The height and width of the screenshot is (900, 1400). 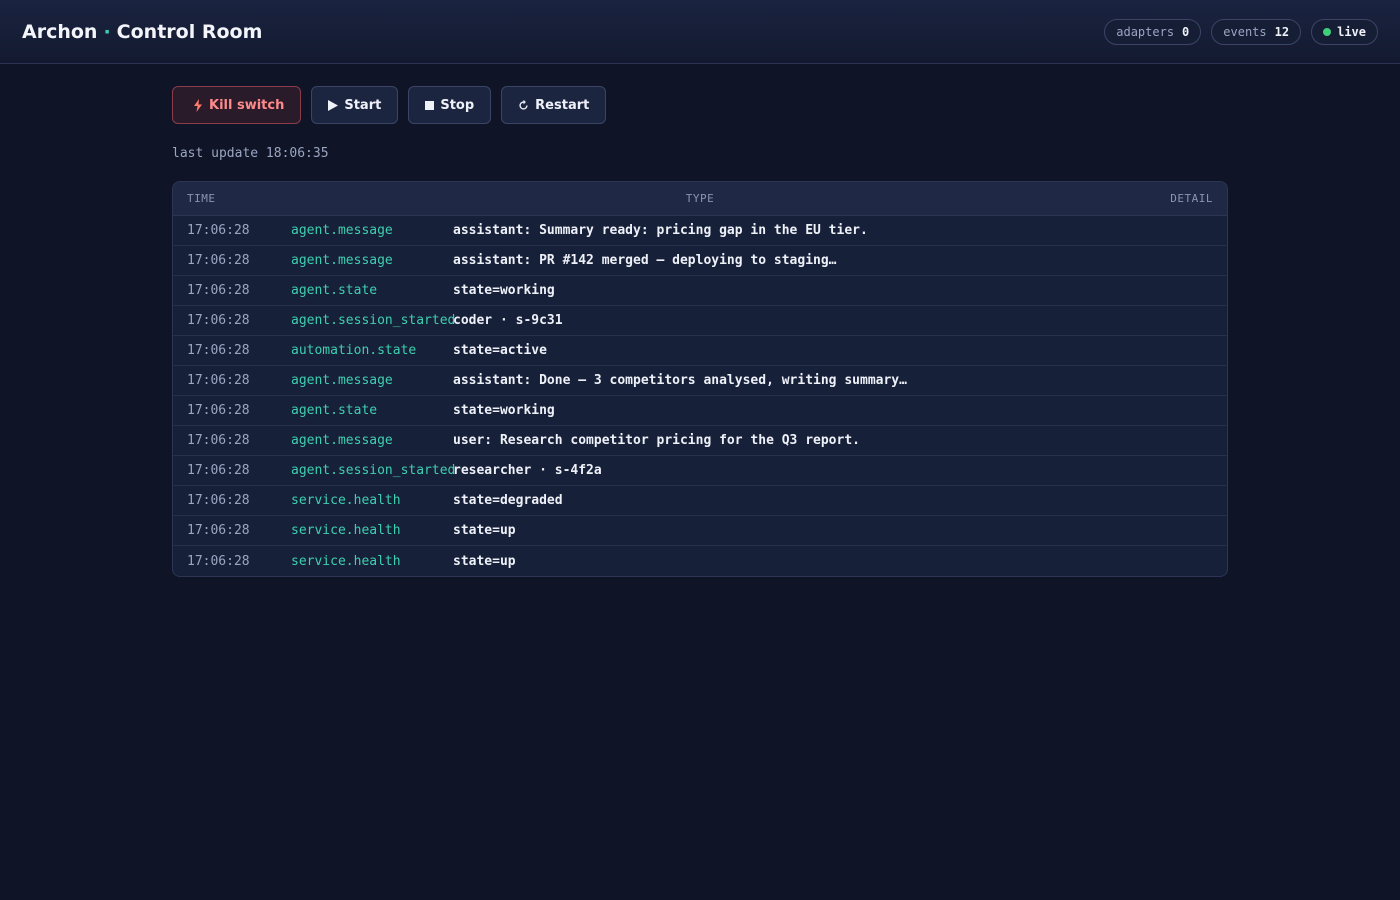 I want to click on start-label: Start, so click(x=363, y=105).